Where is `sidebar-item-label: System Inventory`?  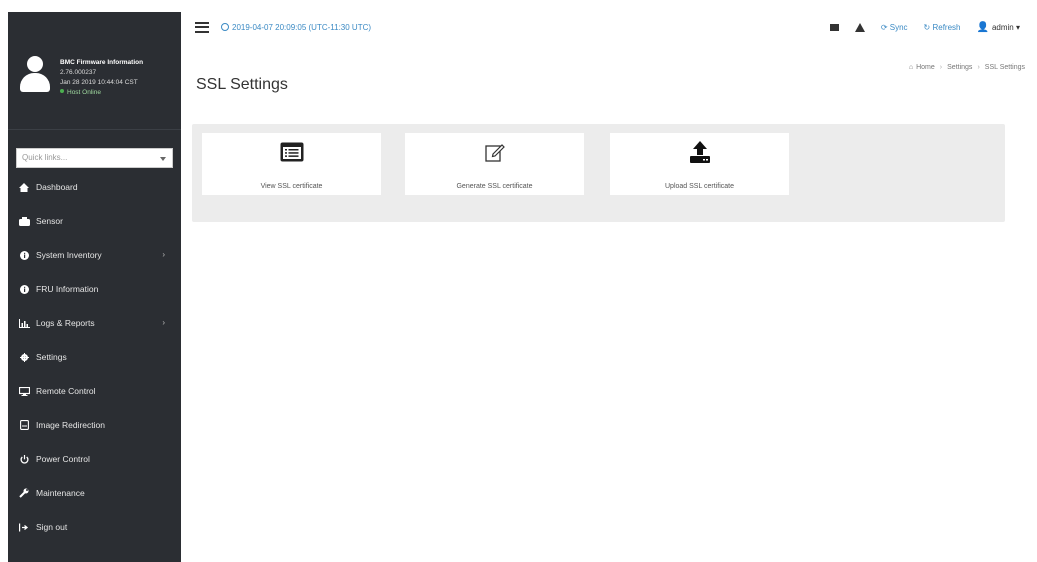 sidebar-item-label: System Inventory is located at coordinates (69, 255).